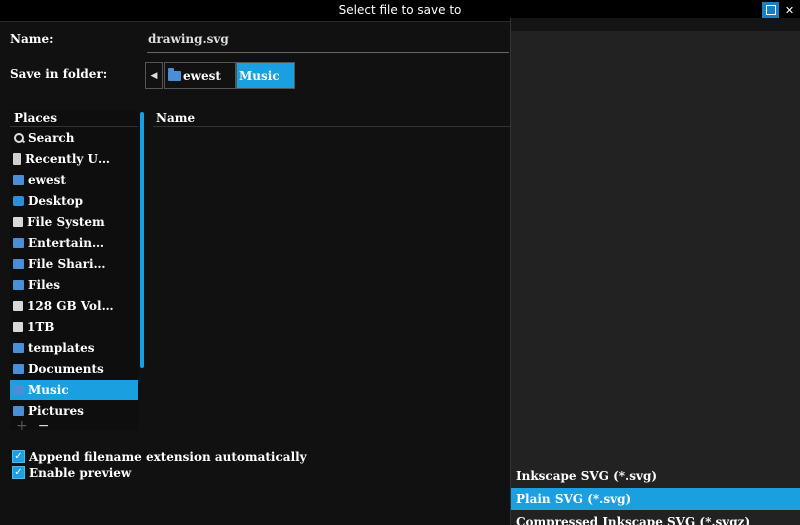 Image resolution: width=800 pixels, height=525 pixels. I want to click on close-button: ✕, so click(789, 10).